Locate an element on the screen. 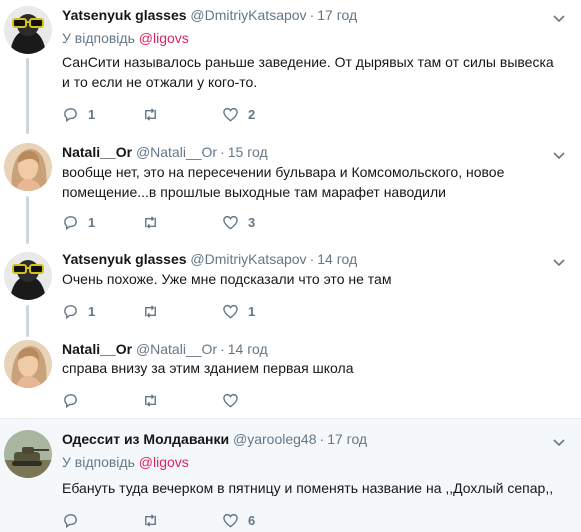 The image size is (581, 532). tweet-actions: 1 3 is located at coordinates (182, 222).